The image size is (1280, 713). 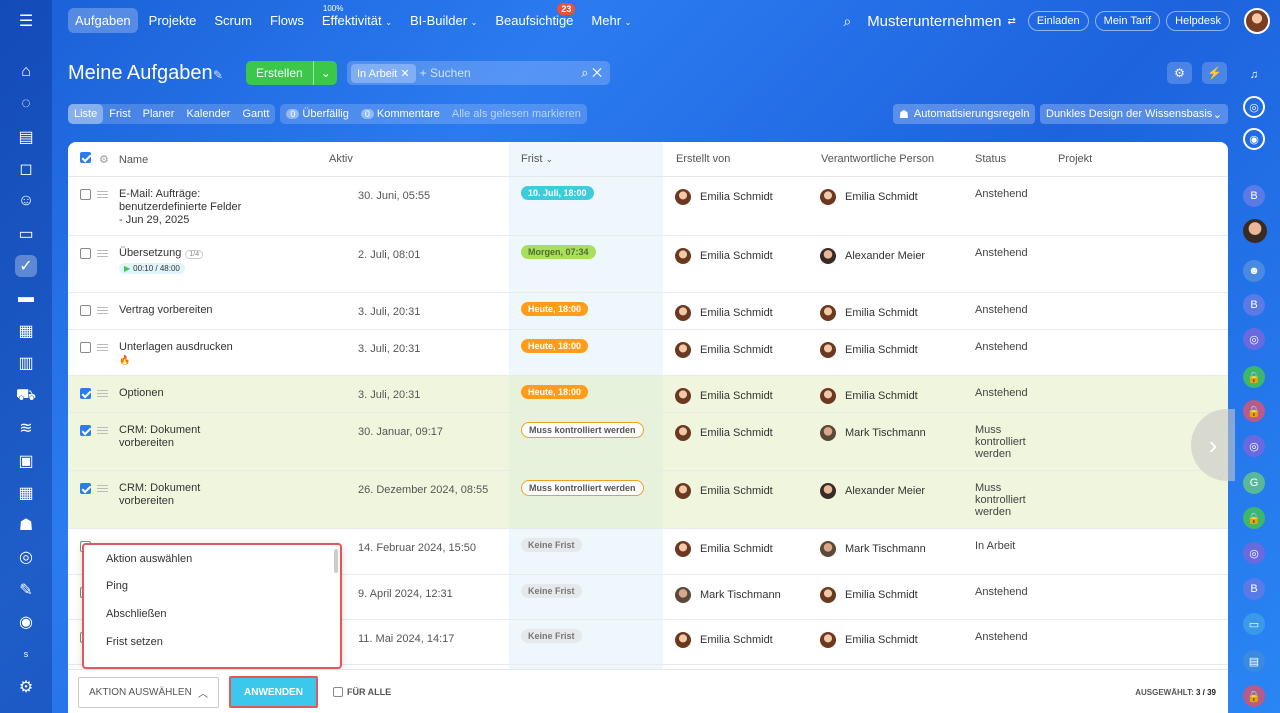 What do you see at coordinates (212, 587) in the screenshot?
I see `option-ping: Ping` at bounding box center [212, 587].